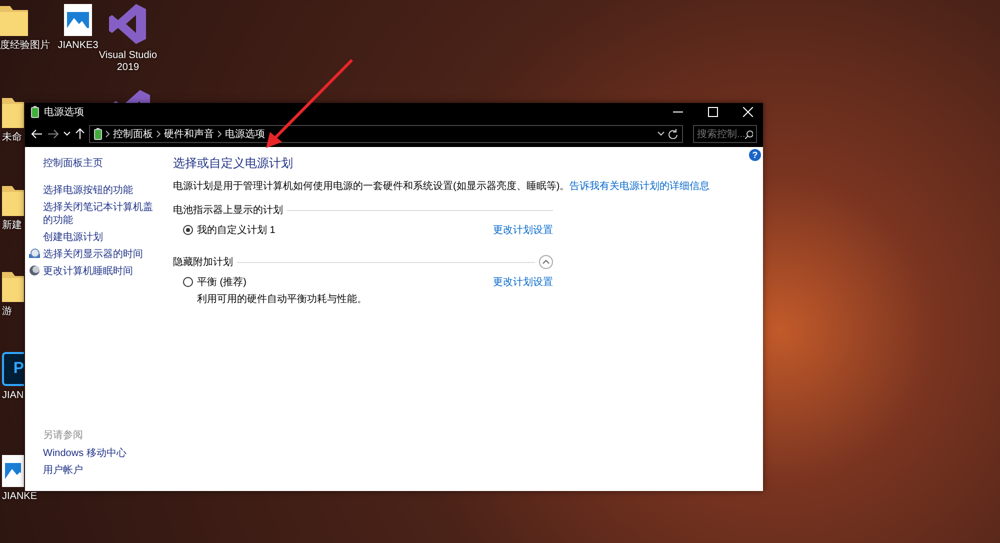 The width and height of the screenshot is (1000, 543). I want to click on monitor-clock-icon, so click(34, 253).